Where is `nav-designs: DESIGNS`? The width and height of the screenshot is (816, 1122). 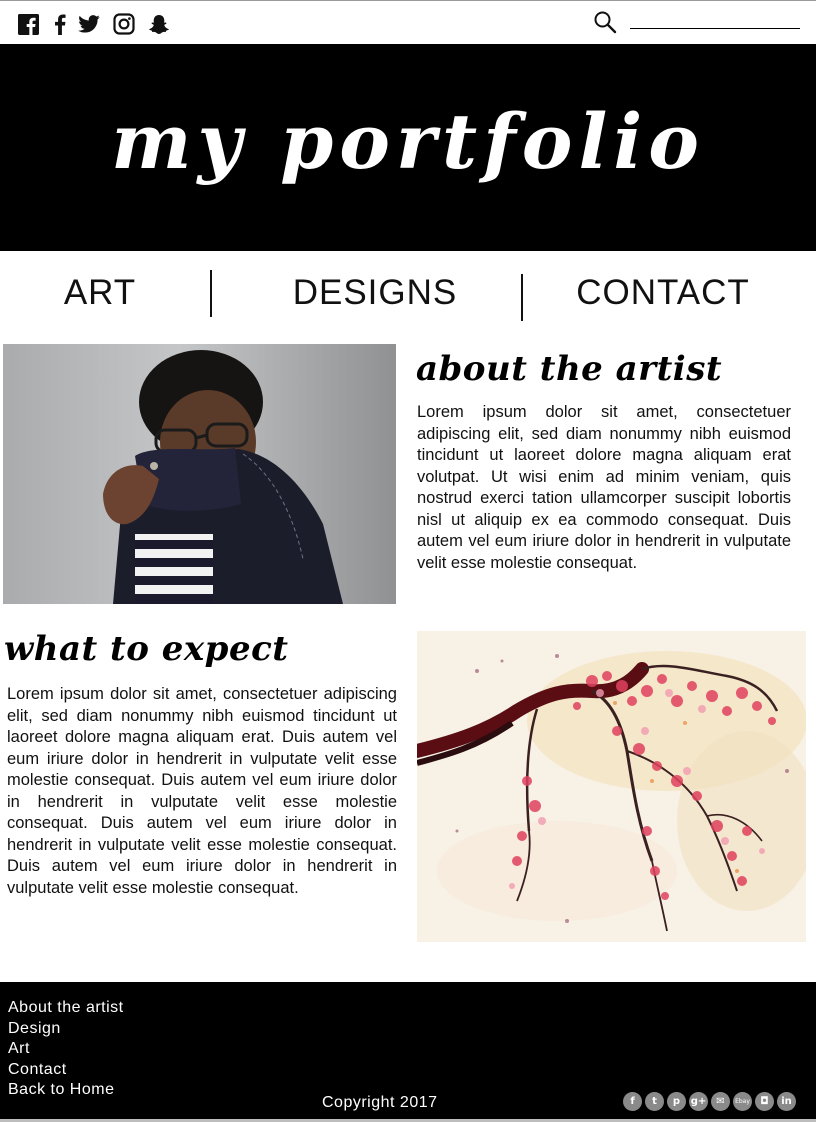
nav-designs: DESIGNS is located at coordinates (375, 293).